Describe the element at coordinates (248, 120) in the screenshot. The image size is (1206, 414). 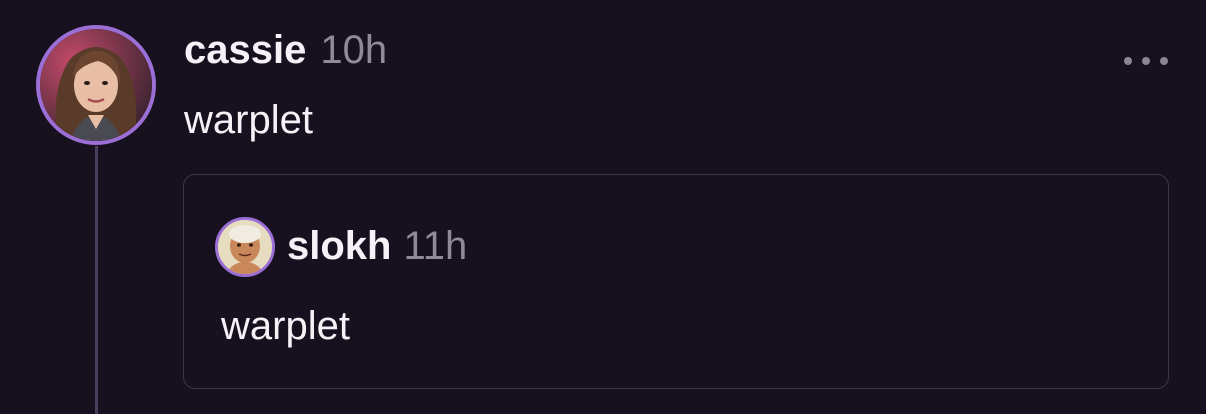
I see `post-text: warplet` at that location.